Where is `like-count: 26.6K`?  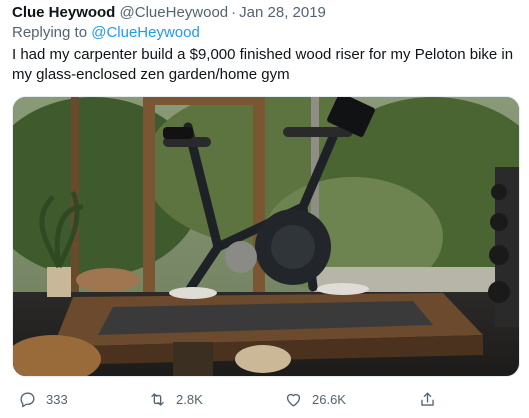
like-count: 26.6K is located at coordinates (329, 399).